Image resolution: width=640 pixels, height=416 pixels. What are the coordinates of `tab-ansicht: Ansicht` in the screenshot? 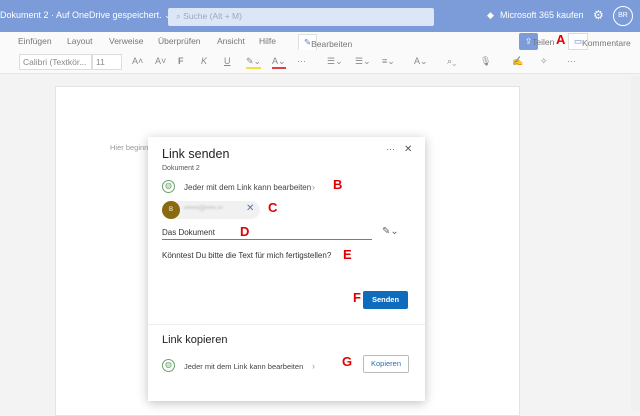 It's located at (231, 41).